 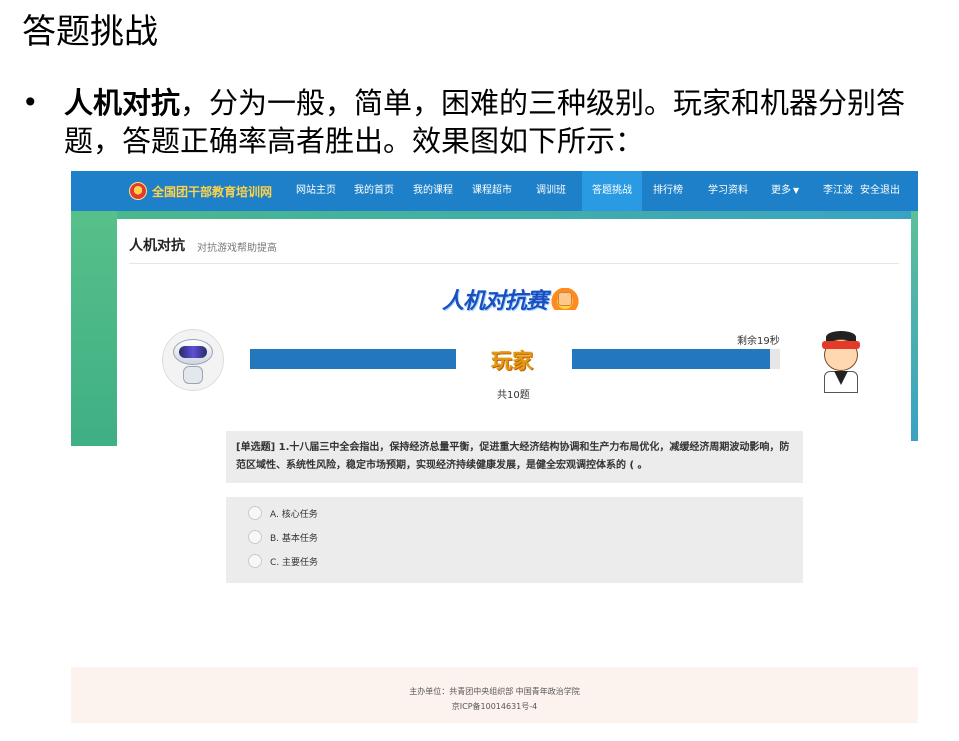 What do you see at coordinates (514, 263) in the screenshot?
I see `title-divider` at bounding box center [514, 263].